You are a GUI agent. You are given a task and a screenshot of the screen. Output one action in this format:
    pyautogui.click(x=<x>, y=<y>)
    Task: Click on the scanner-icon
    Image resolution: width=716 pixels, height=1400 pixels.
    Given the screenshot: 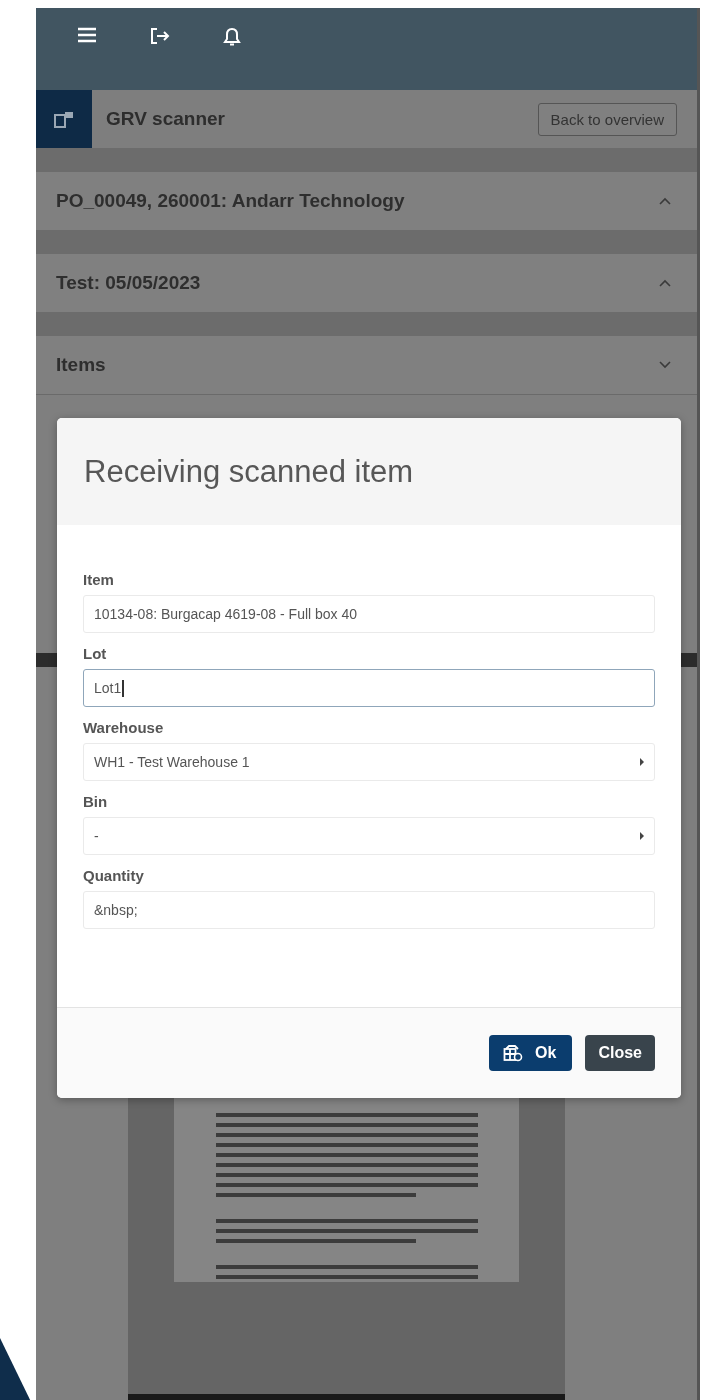 What is the action you would take?
    pyautogui.click(x=64, y=119)
    